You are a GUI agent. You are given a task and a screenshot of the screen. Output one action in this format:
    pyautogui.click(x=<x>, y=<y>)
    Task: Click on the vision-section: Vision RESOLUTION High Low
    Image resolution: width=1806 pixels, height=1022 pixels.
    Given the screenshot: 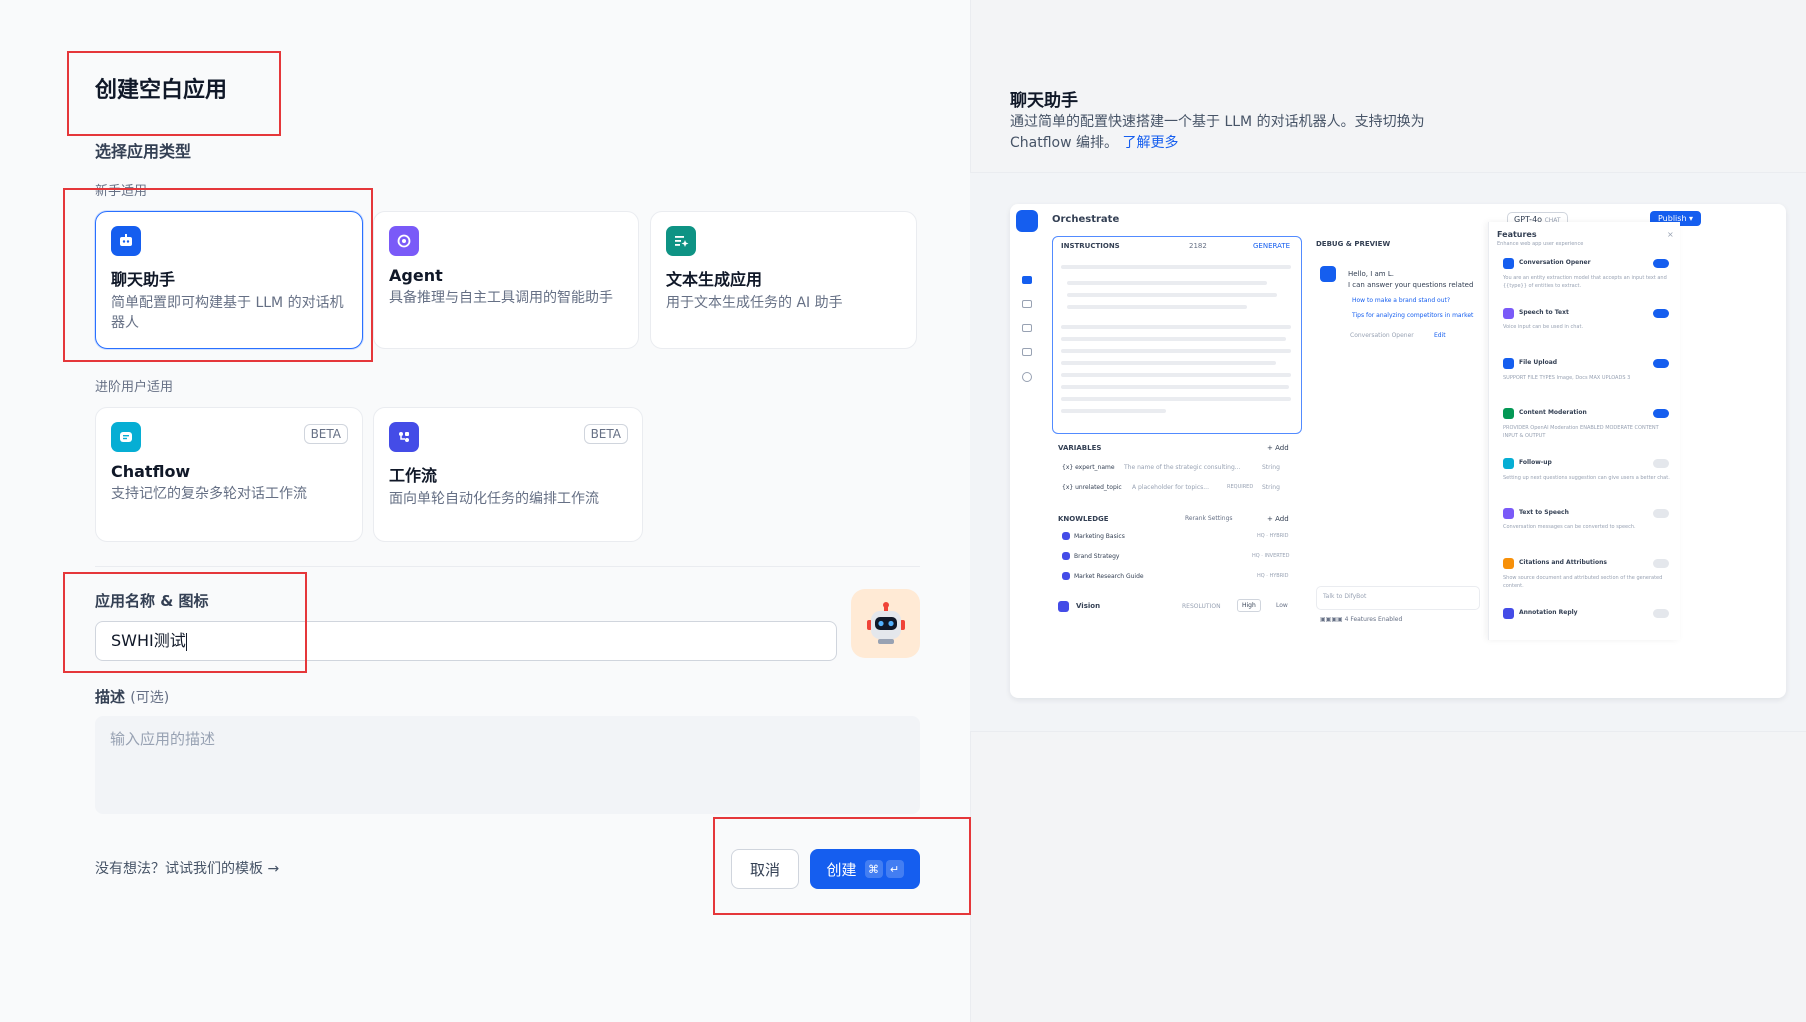 What is the action you would take?
    pyautogui.click(x=1177, y=607)
    